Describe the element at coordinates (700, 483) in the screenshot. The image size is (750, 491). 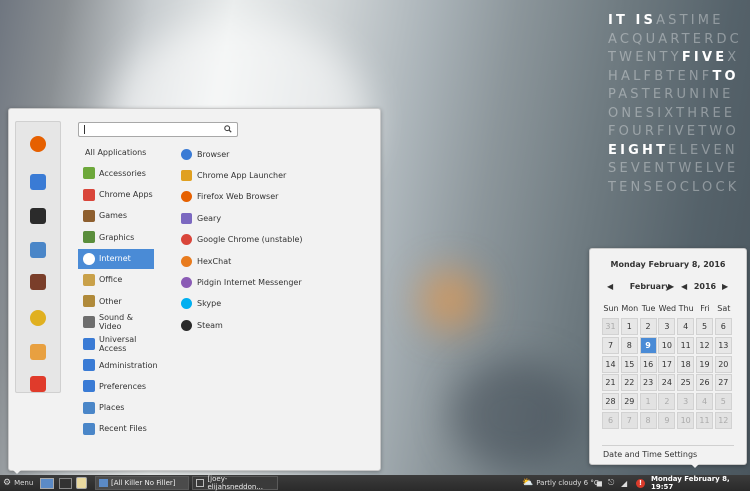
I see `clock-applet: Monday February 8, 19:57` at that location.